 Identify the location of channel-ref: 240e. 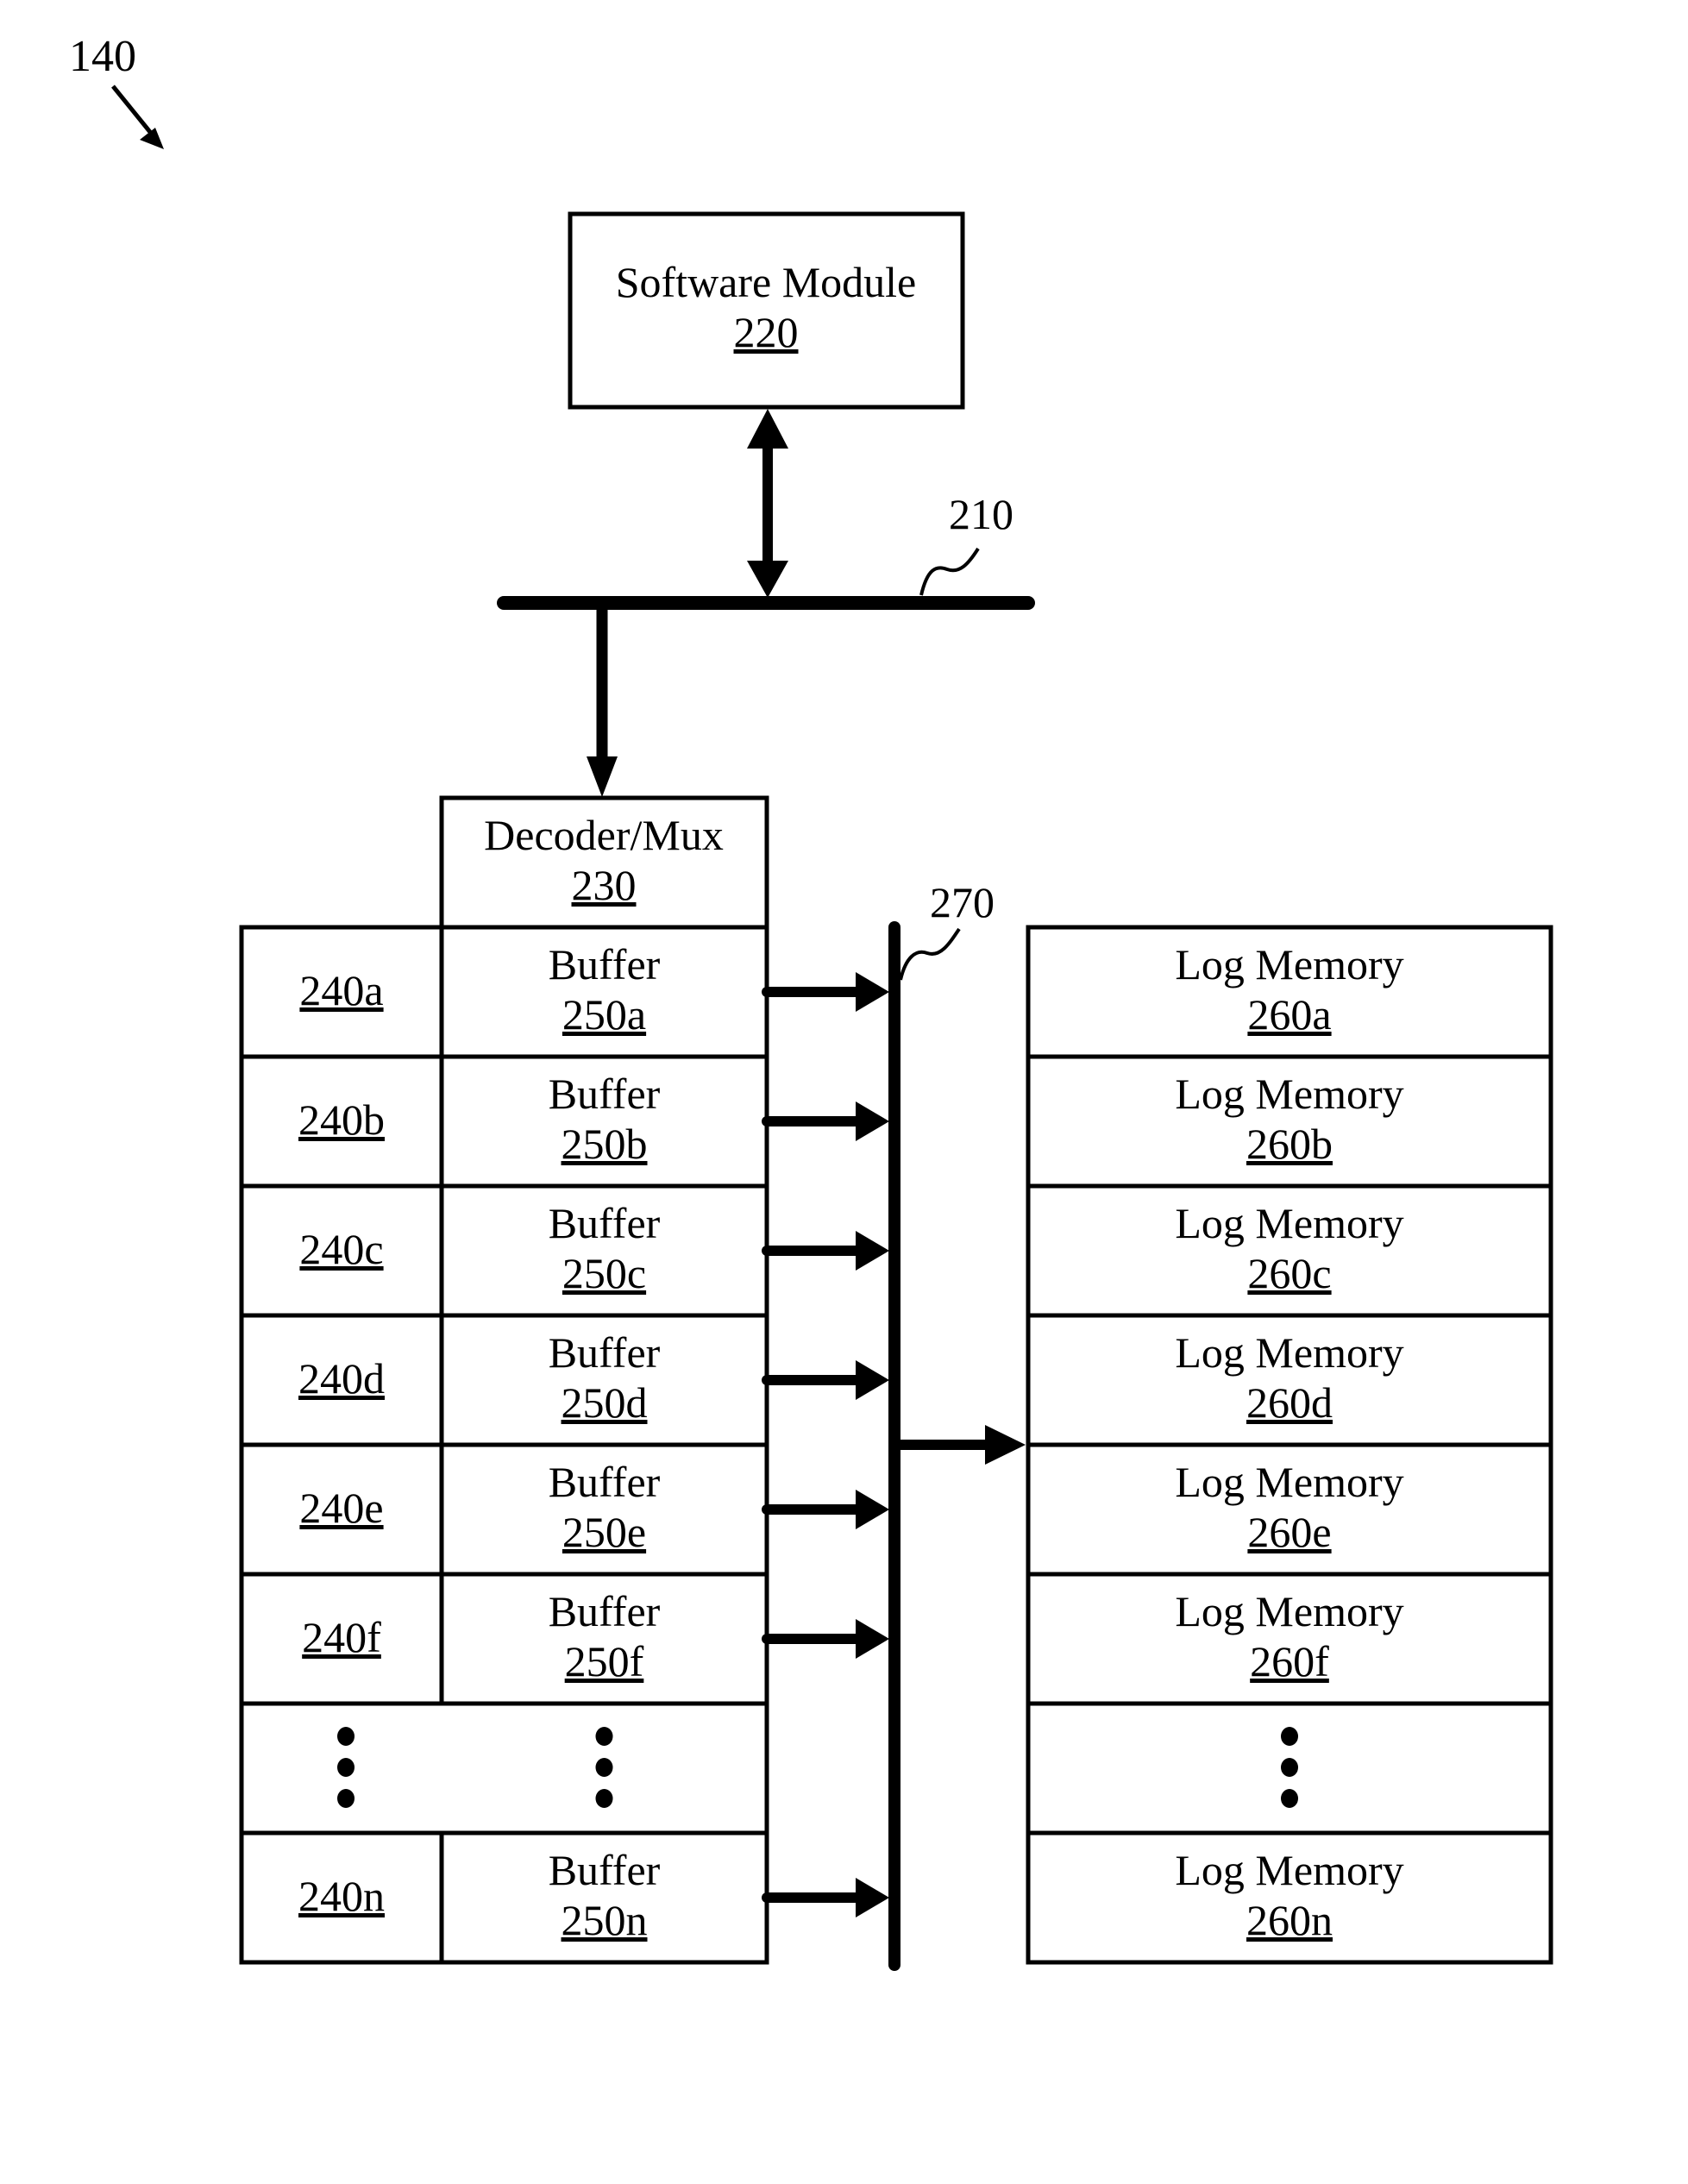
(341, 1508).